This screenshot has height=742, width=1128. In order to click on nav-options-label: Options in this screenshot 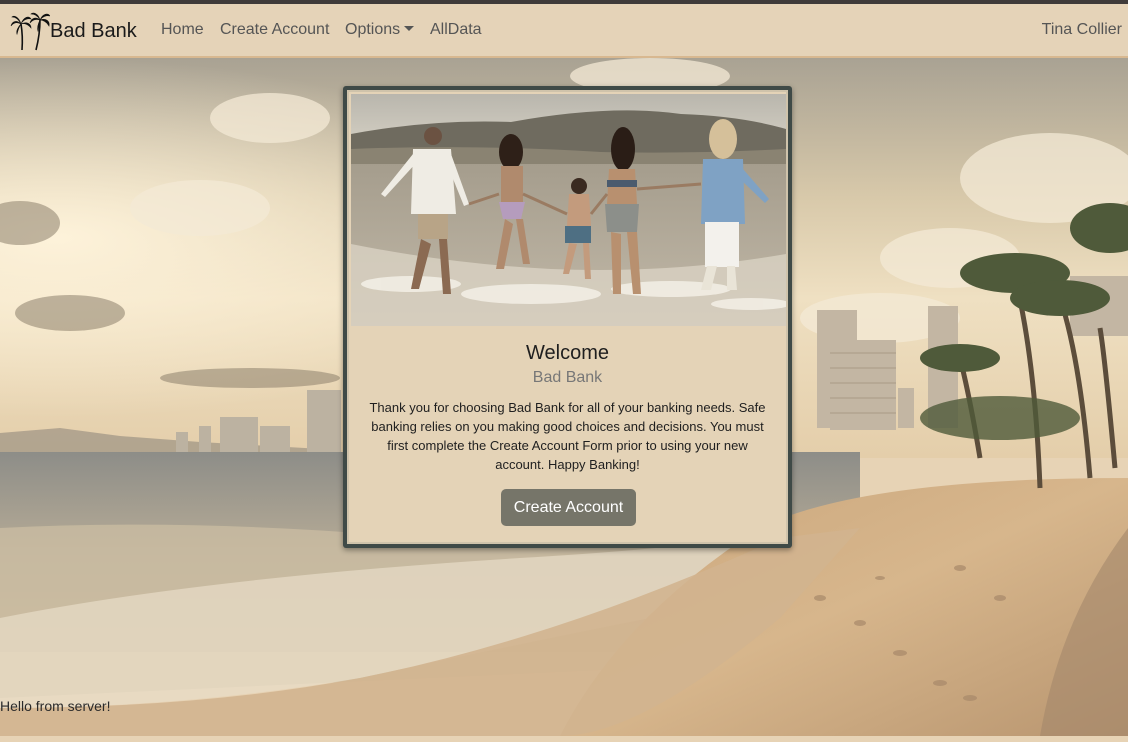, I will do `click(373, 29)`.